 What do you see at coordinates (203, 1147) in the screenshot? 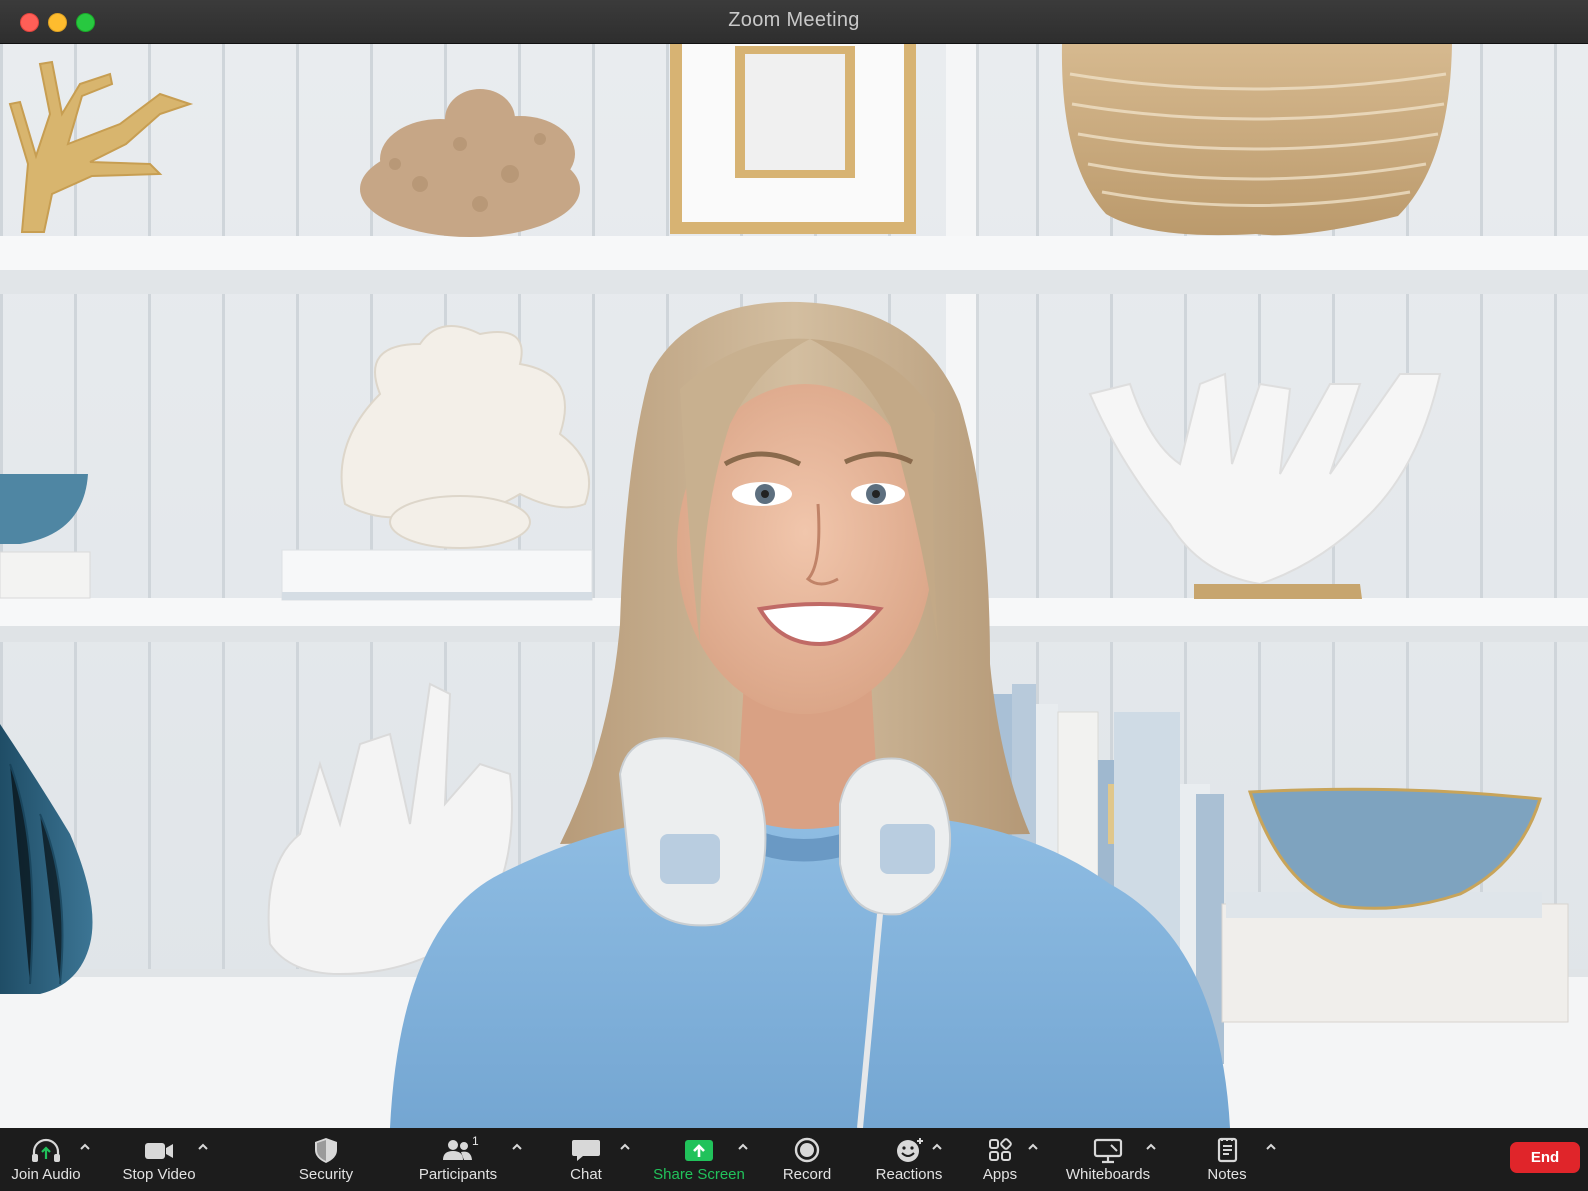
I see `stop-video-caret-up-icon` at bounding box center [203, 1147].